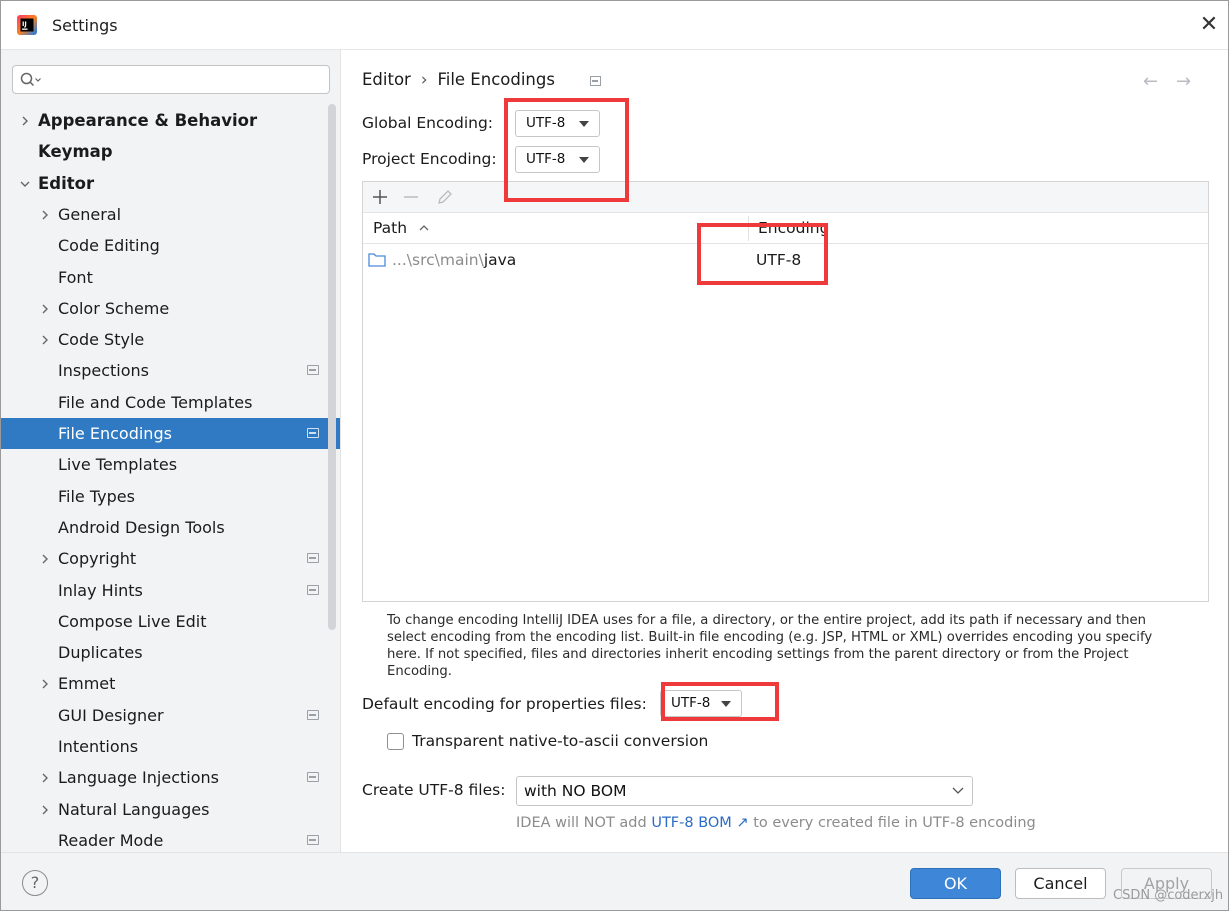 This screenshot has width=1229, height=911. What do you see at coordinates (424, 228) in the screenshot?
I see `sort-ascending-icon` at bounding box center [424, 228].